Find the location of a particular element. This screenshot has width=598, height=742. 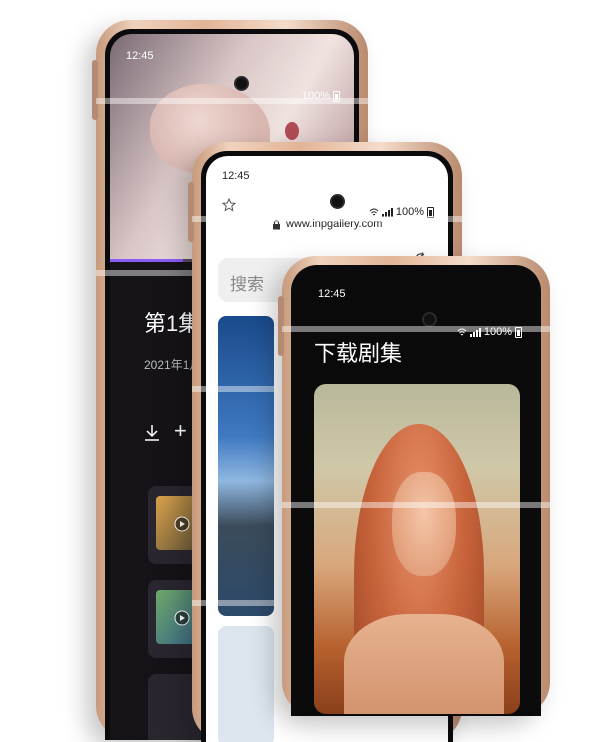

page-heading: 下载剧集 is located at coordinates (358, 353).